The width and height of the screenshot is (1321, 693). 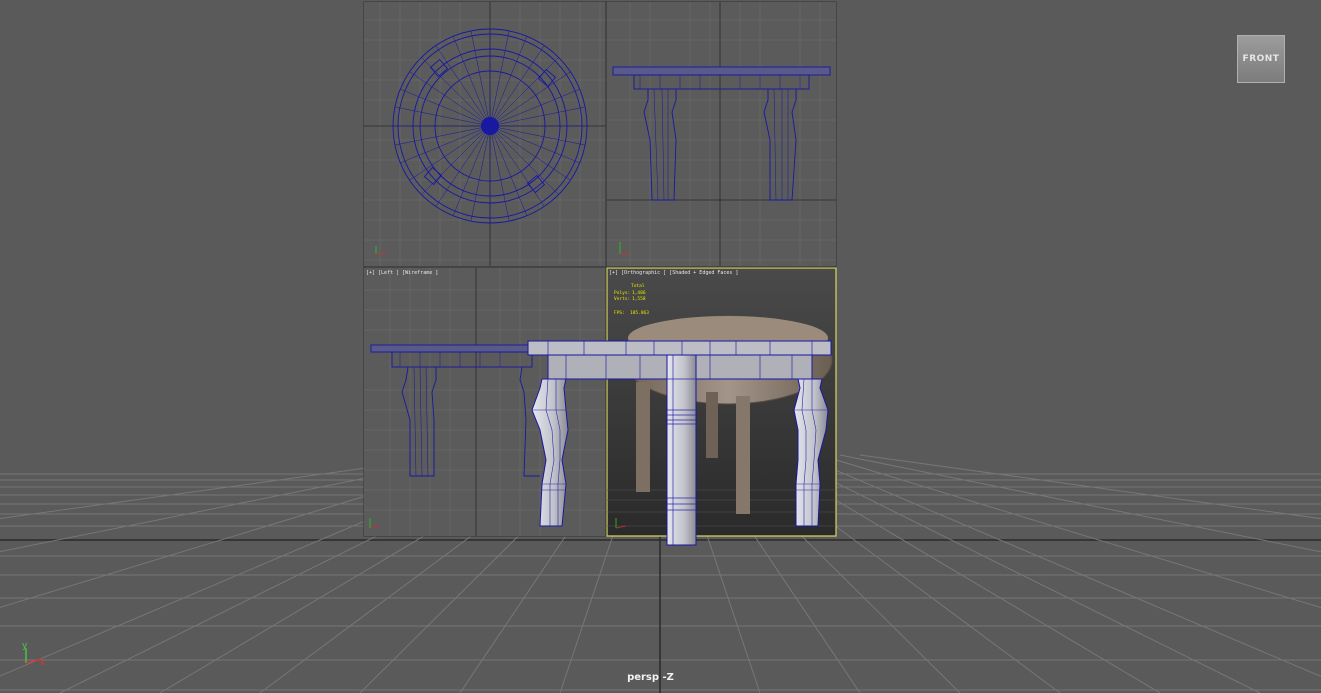 What do you see at coordinates (43, 663) in the screenshot?
I see `axis-x-label: x` at bounding box center [43, 663].